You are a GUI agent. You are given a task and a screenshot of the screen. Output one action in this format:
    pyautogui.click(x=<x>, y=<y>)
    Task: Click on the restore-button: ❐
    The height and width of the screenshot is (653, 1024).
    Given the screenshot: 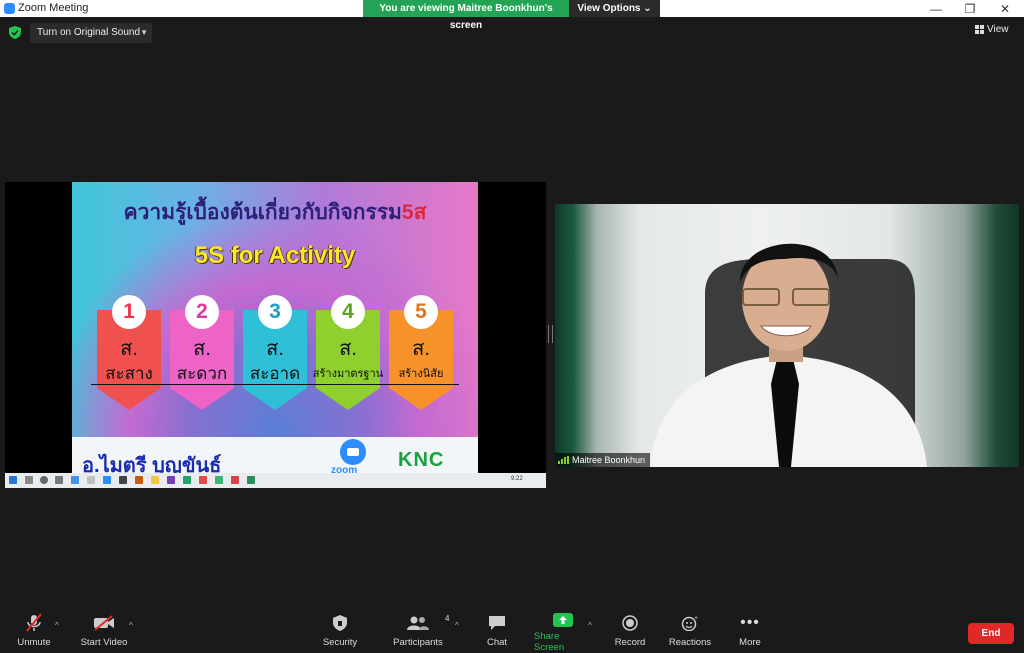 What is the action you would take?
    pyautogui.click(x=970, y=8)
    